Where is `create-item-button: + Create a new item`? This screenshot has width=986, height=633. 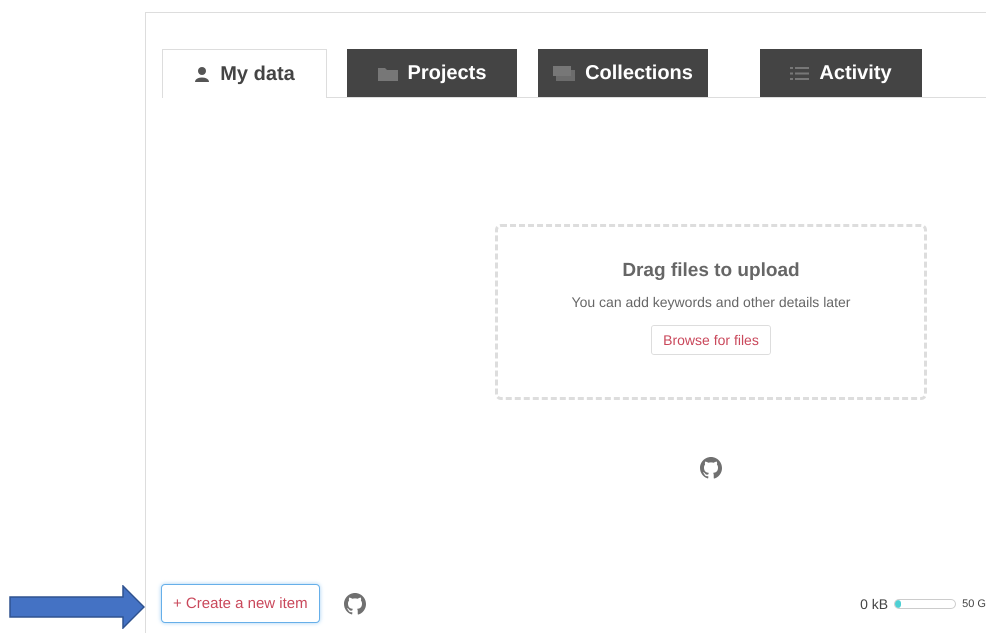 create-item-button: + Create a new item is located at coordinates (240, 603).